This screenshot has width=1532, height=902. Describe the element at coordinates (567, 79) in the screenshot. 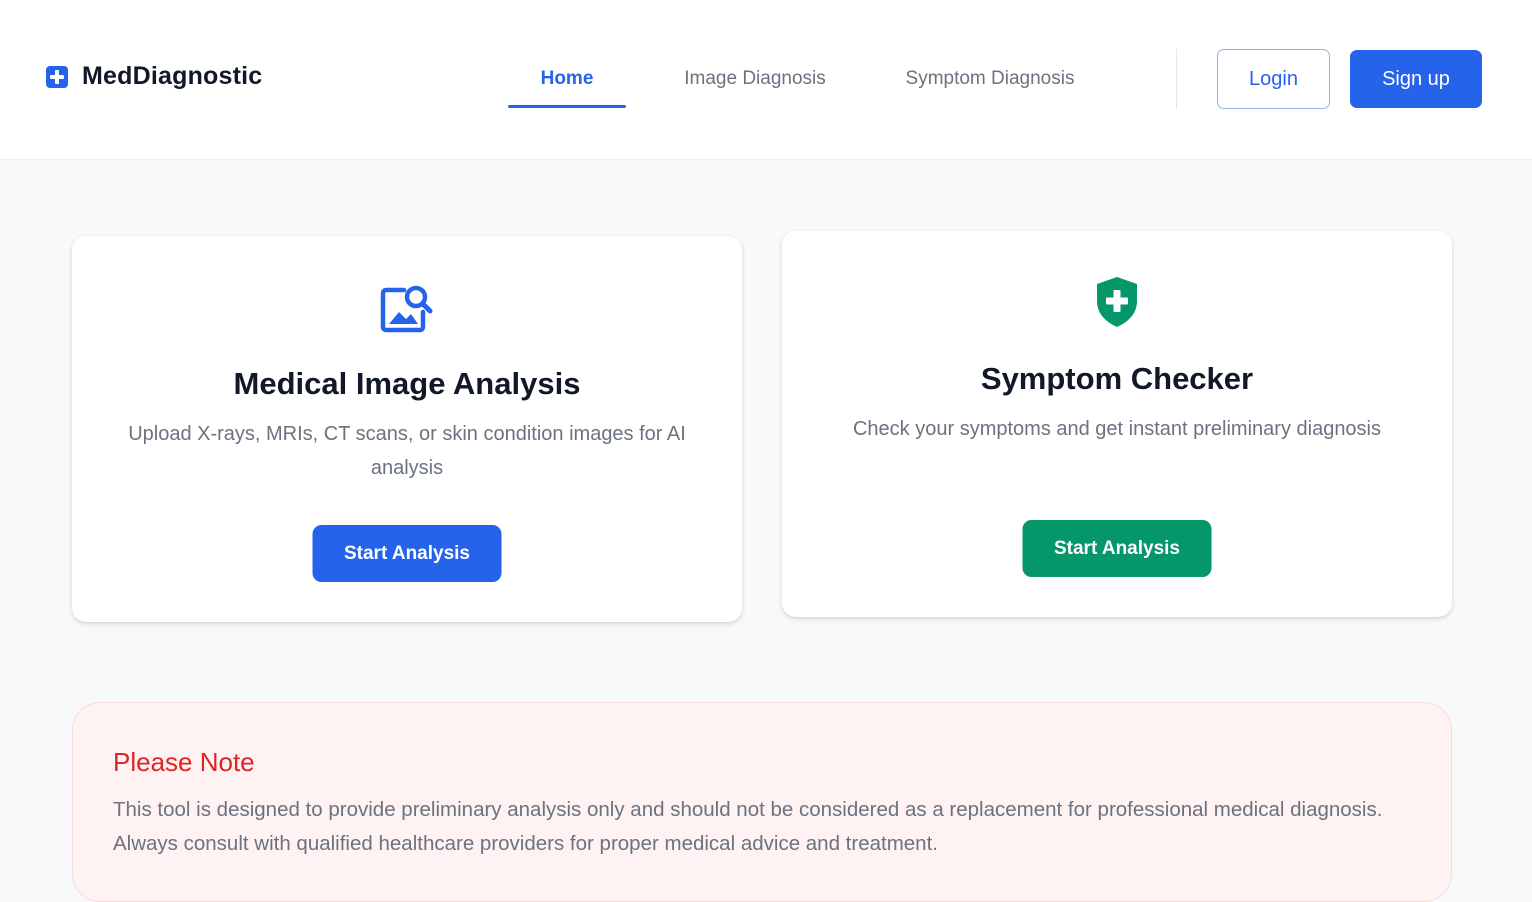

I see `nav-item-home: Home` at that location.